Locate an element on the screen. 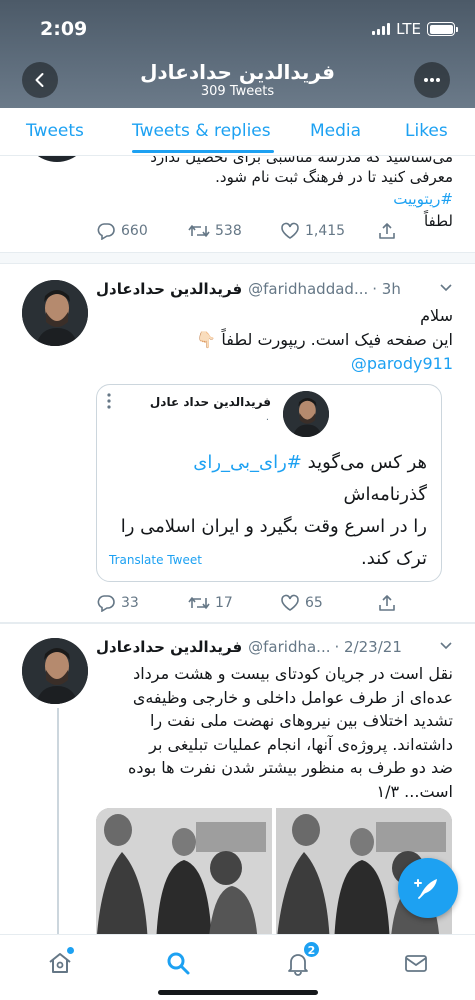  nav-messages is located at coordinates (416, 963).